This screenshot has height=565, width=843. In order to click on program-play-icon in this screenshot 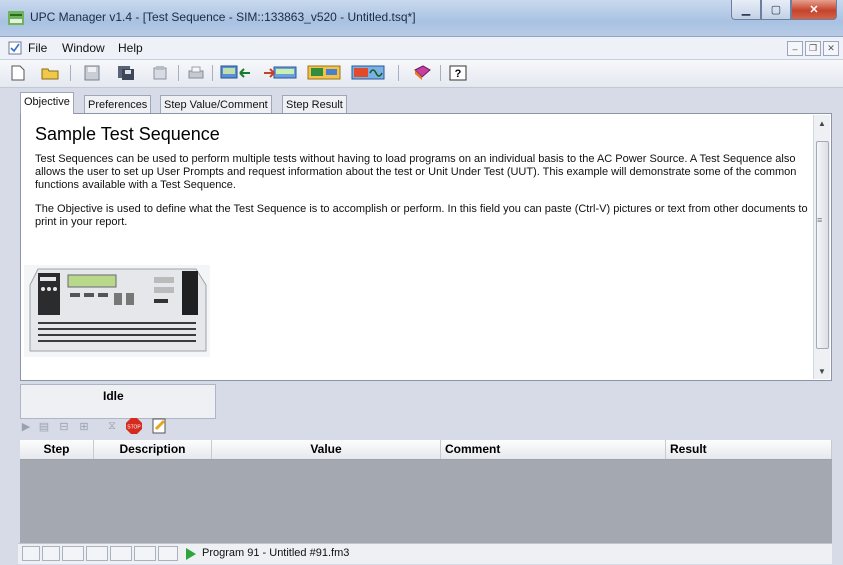, I will do `click(191, 554)`.